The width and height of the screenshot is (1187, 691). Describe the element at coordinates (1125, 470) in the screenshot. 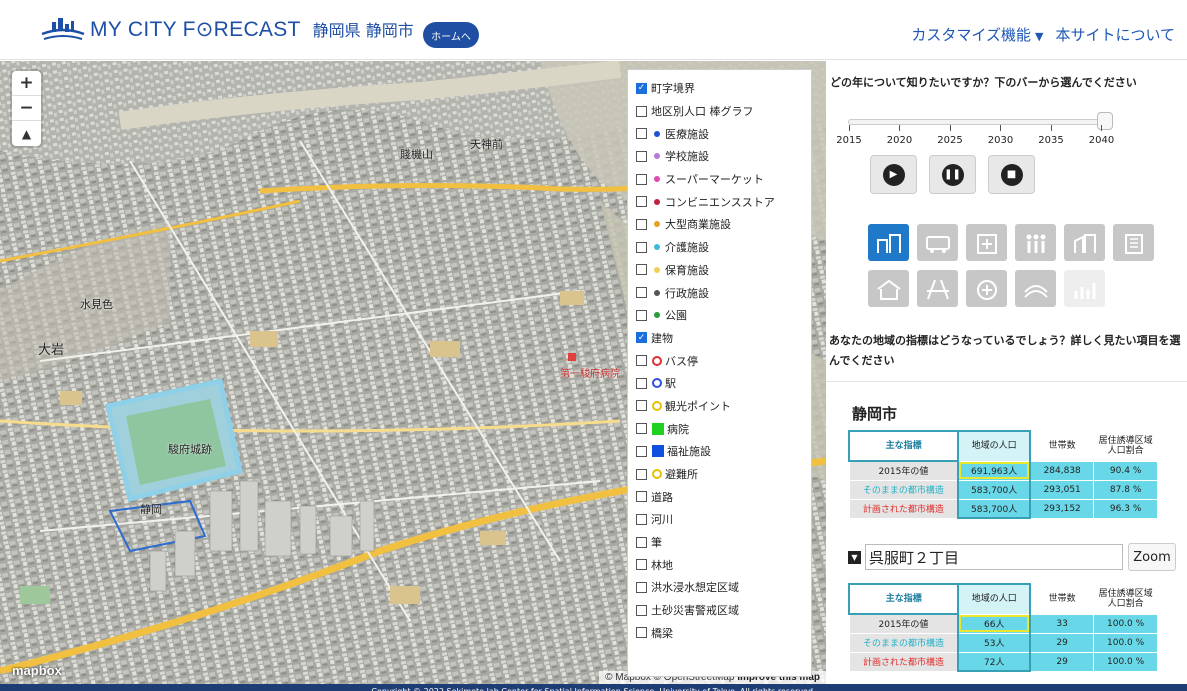

I see `ratio-cell: 90.4 %` at that location.